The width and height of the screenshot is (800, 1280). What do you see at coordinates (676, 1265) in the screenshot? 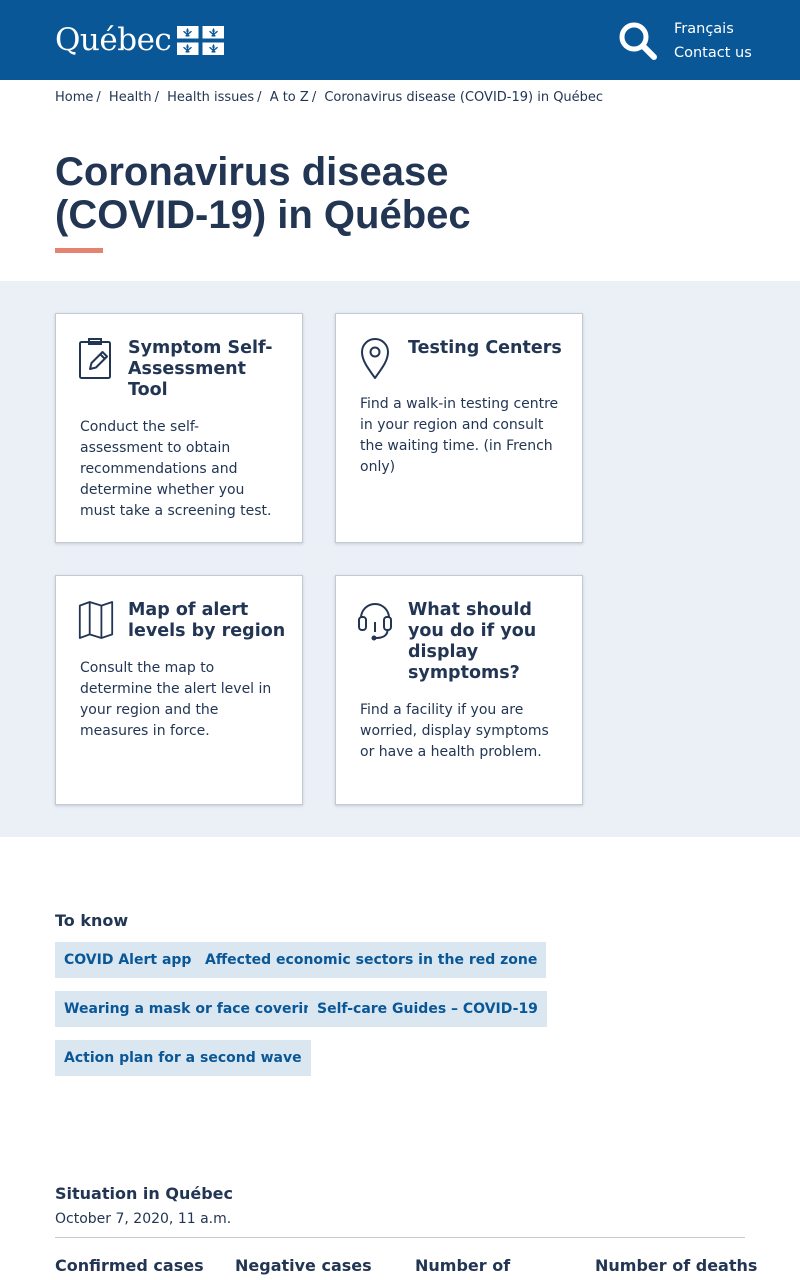
I see `stat-number-of-deaths-heading: Number of deaths` at bounding box center [676, 1265].